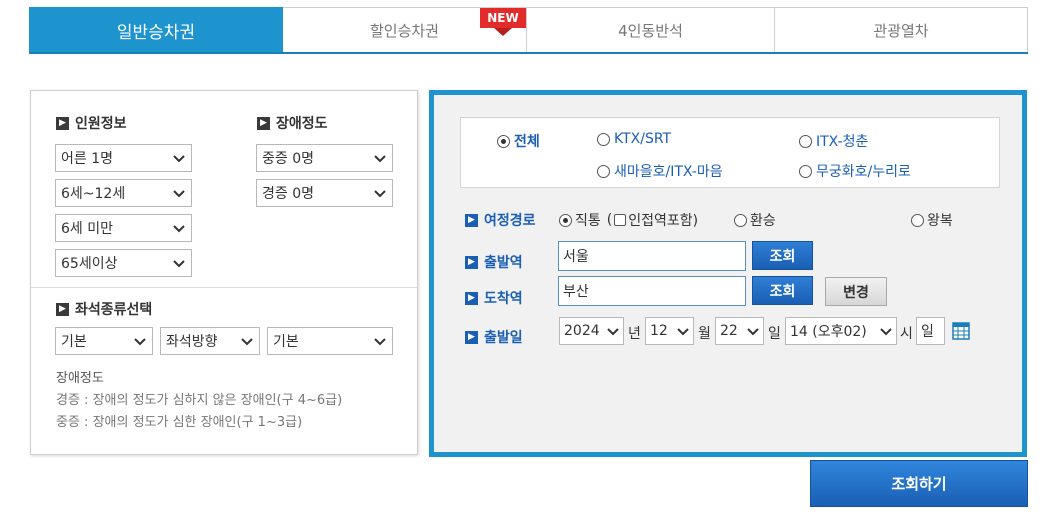 The height and width of the screenshot is (521, 1059). What do you see at coordinates (192, 342) in the screenshot?
I see `seat-direction-value: 좌석방향` at bounding box center [192, 342].